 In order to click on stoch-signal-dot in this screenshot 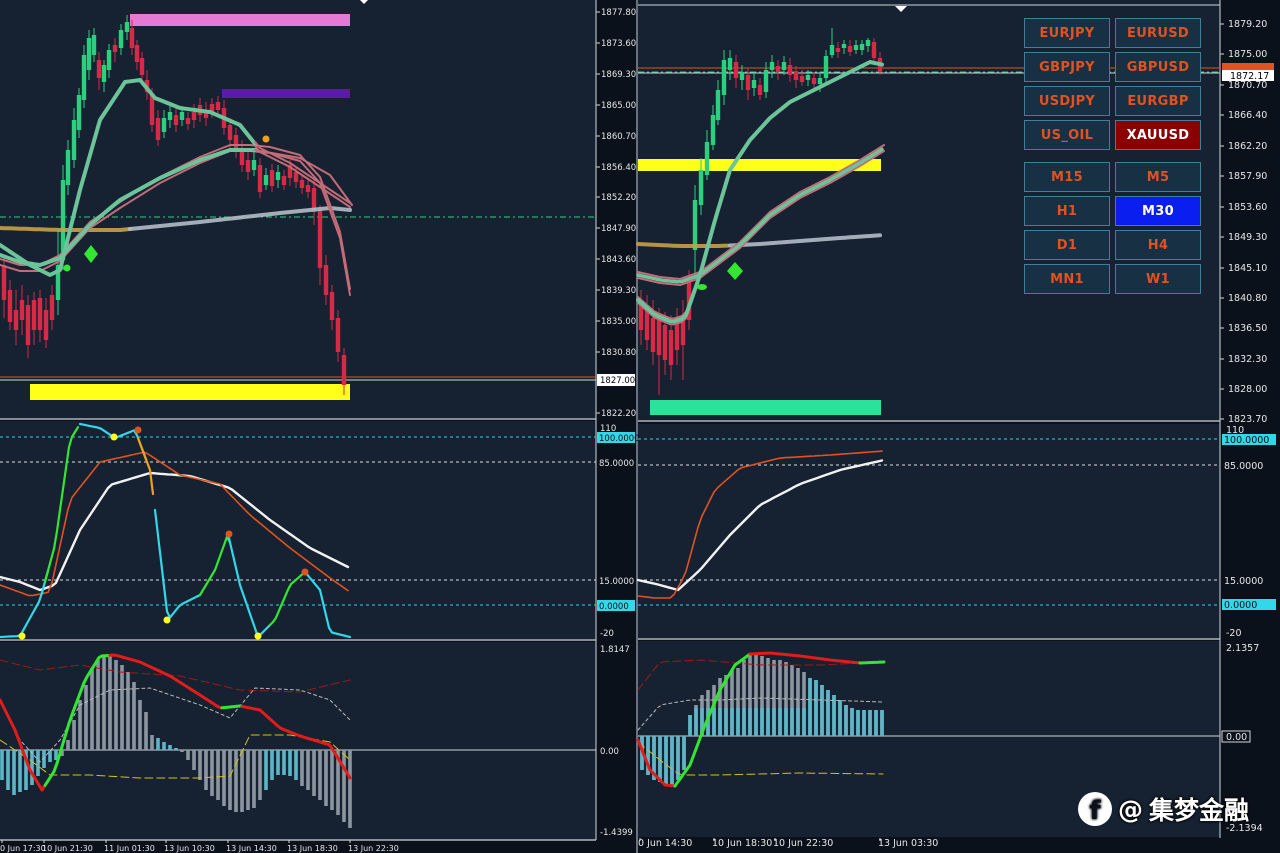, I will do `click(138, 430)`.